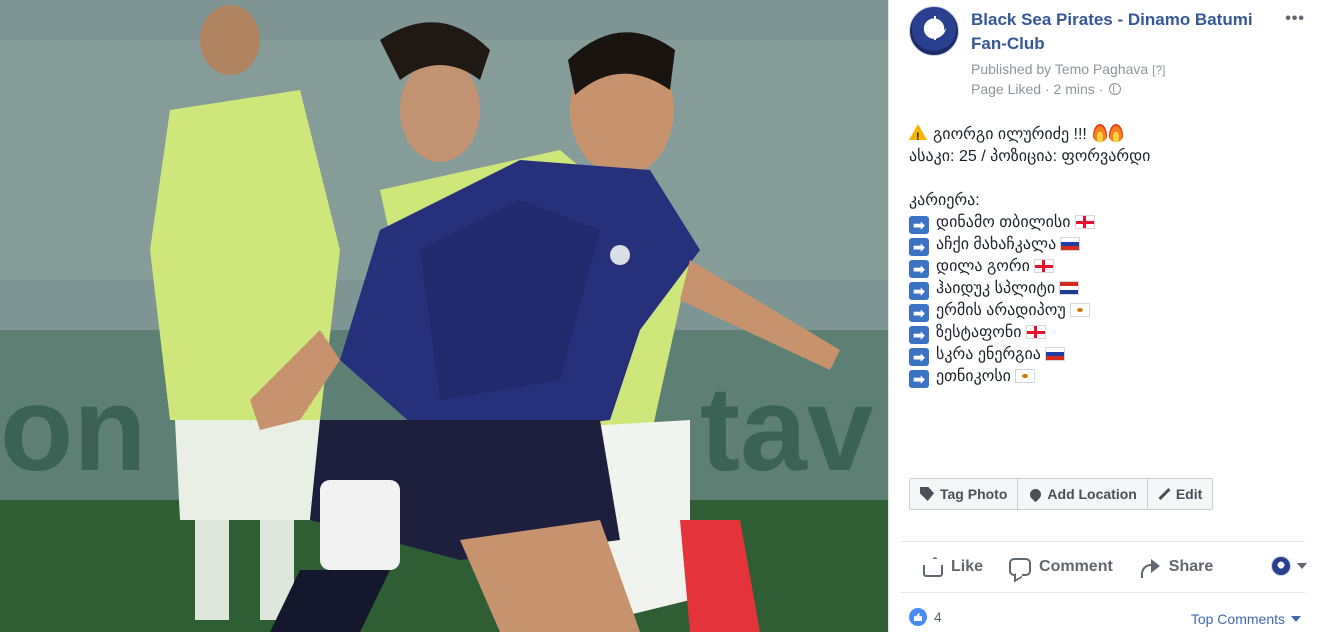 The image size is (1317, 632). Describe the element at coordinates (1104, 355) in the screenshot. I see `career-item: ➡ სკრა ენერგია` at that location.